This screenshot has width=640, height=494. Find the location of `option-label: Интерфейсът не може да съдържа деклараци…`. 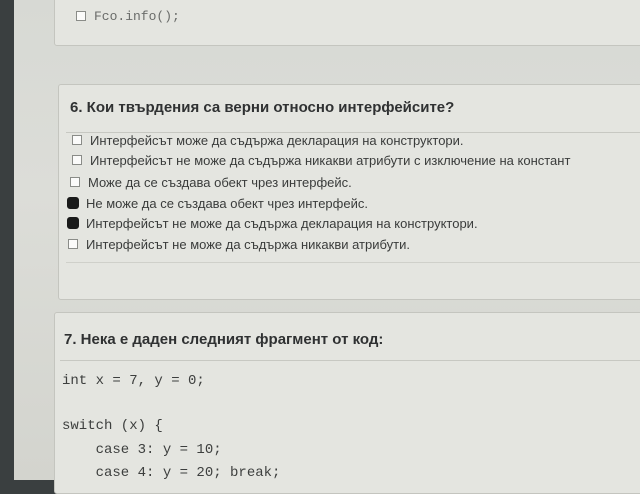

option-label: Интерфейсът не може да съдържа деклараци… is located at coordinates (282, 223).